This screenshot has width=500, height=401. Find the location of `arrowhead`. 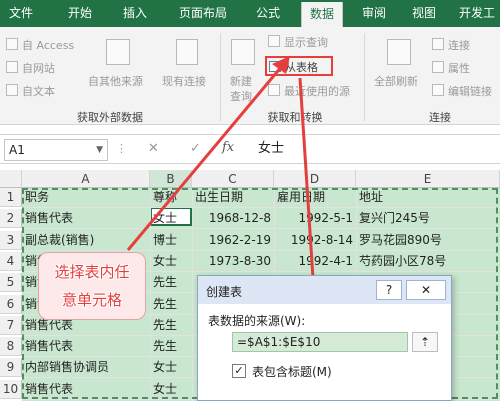

arrowhead is located at coordinates (281, 65).